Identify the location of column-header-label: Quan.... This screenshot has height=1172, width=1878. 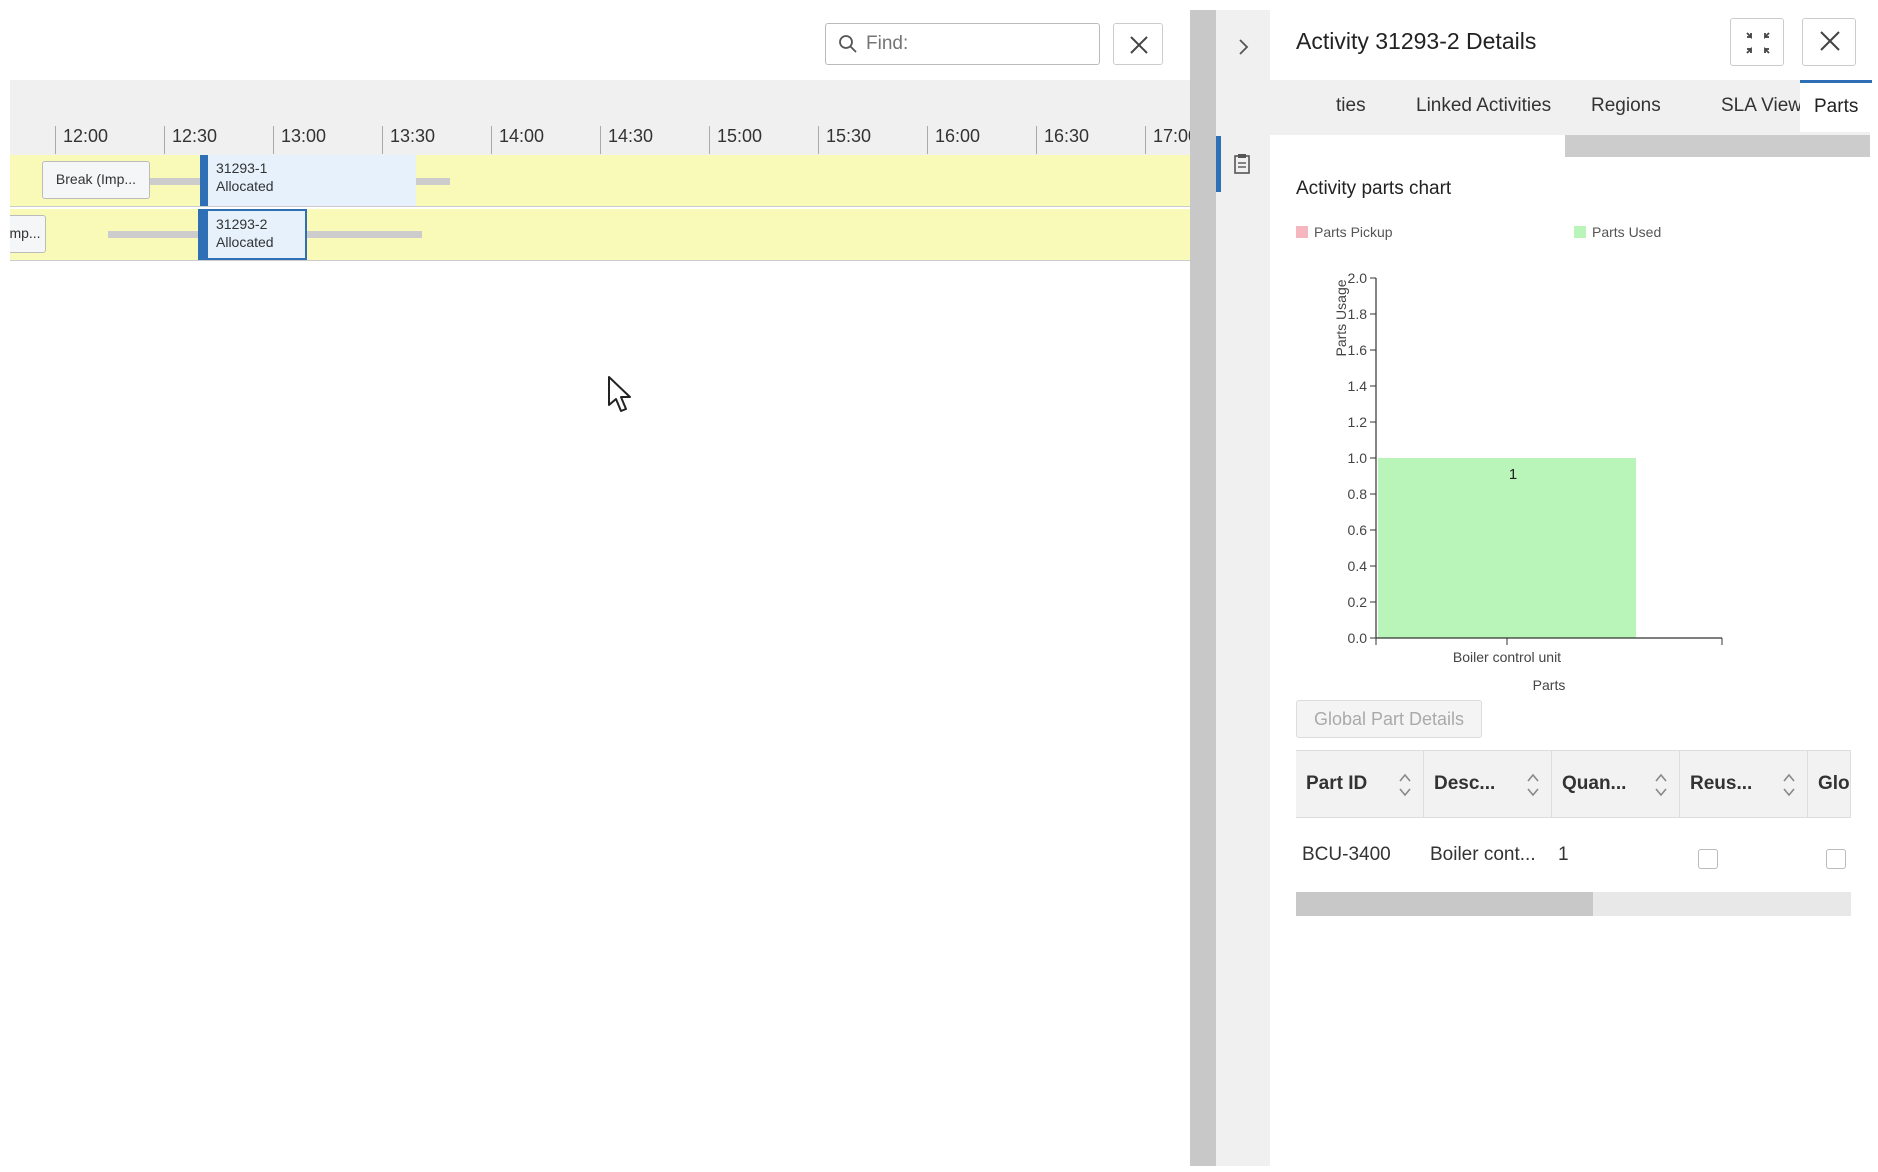
(1594, 783).